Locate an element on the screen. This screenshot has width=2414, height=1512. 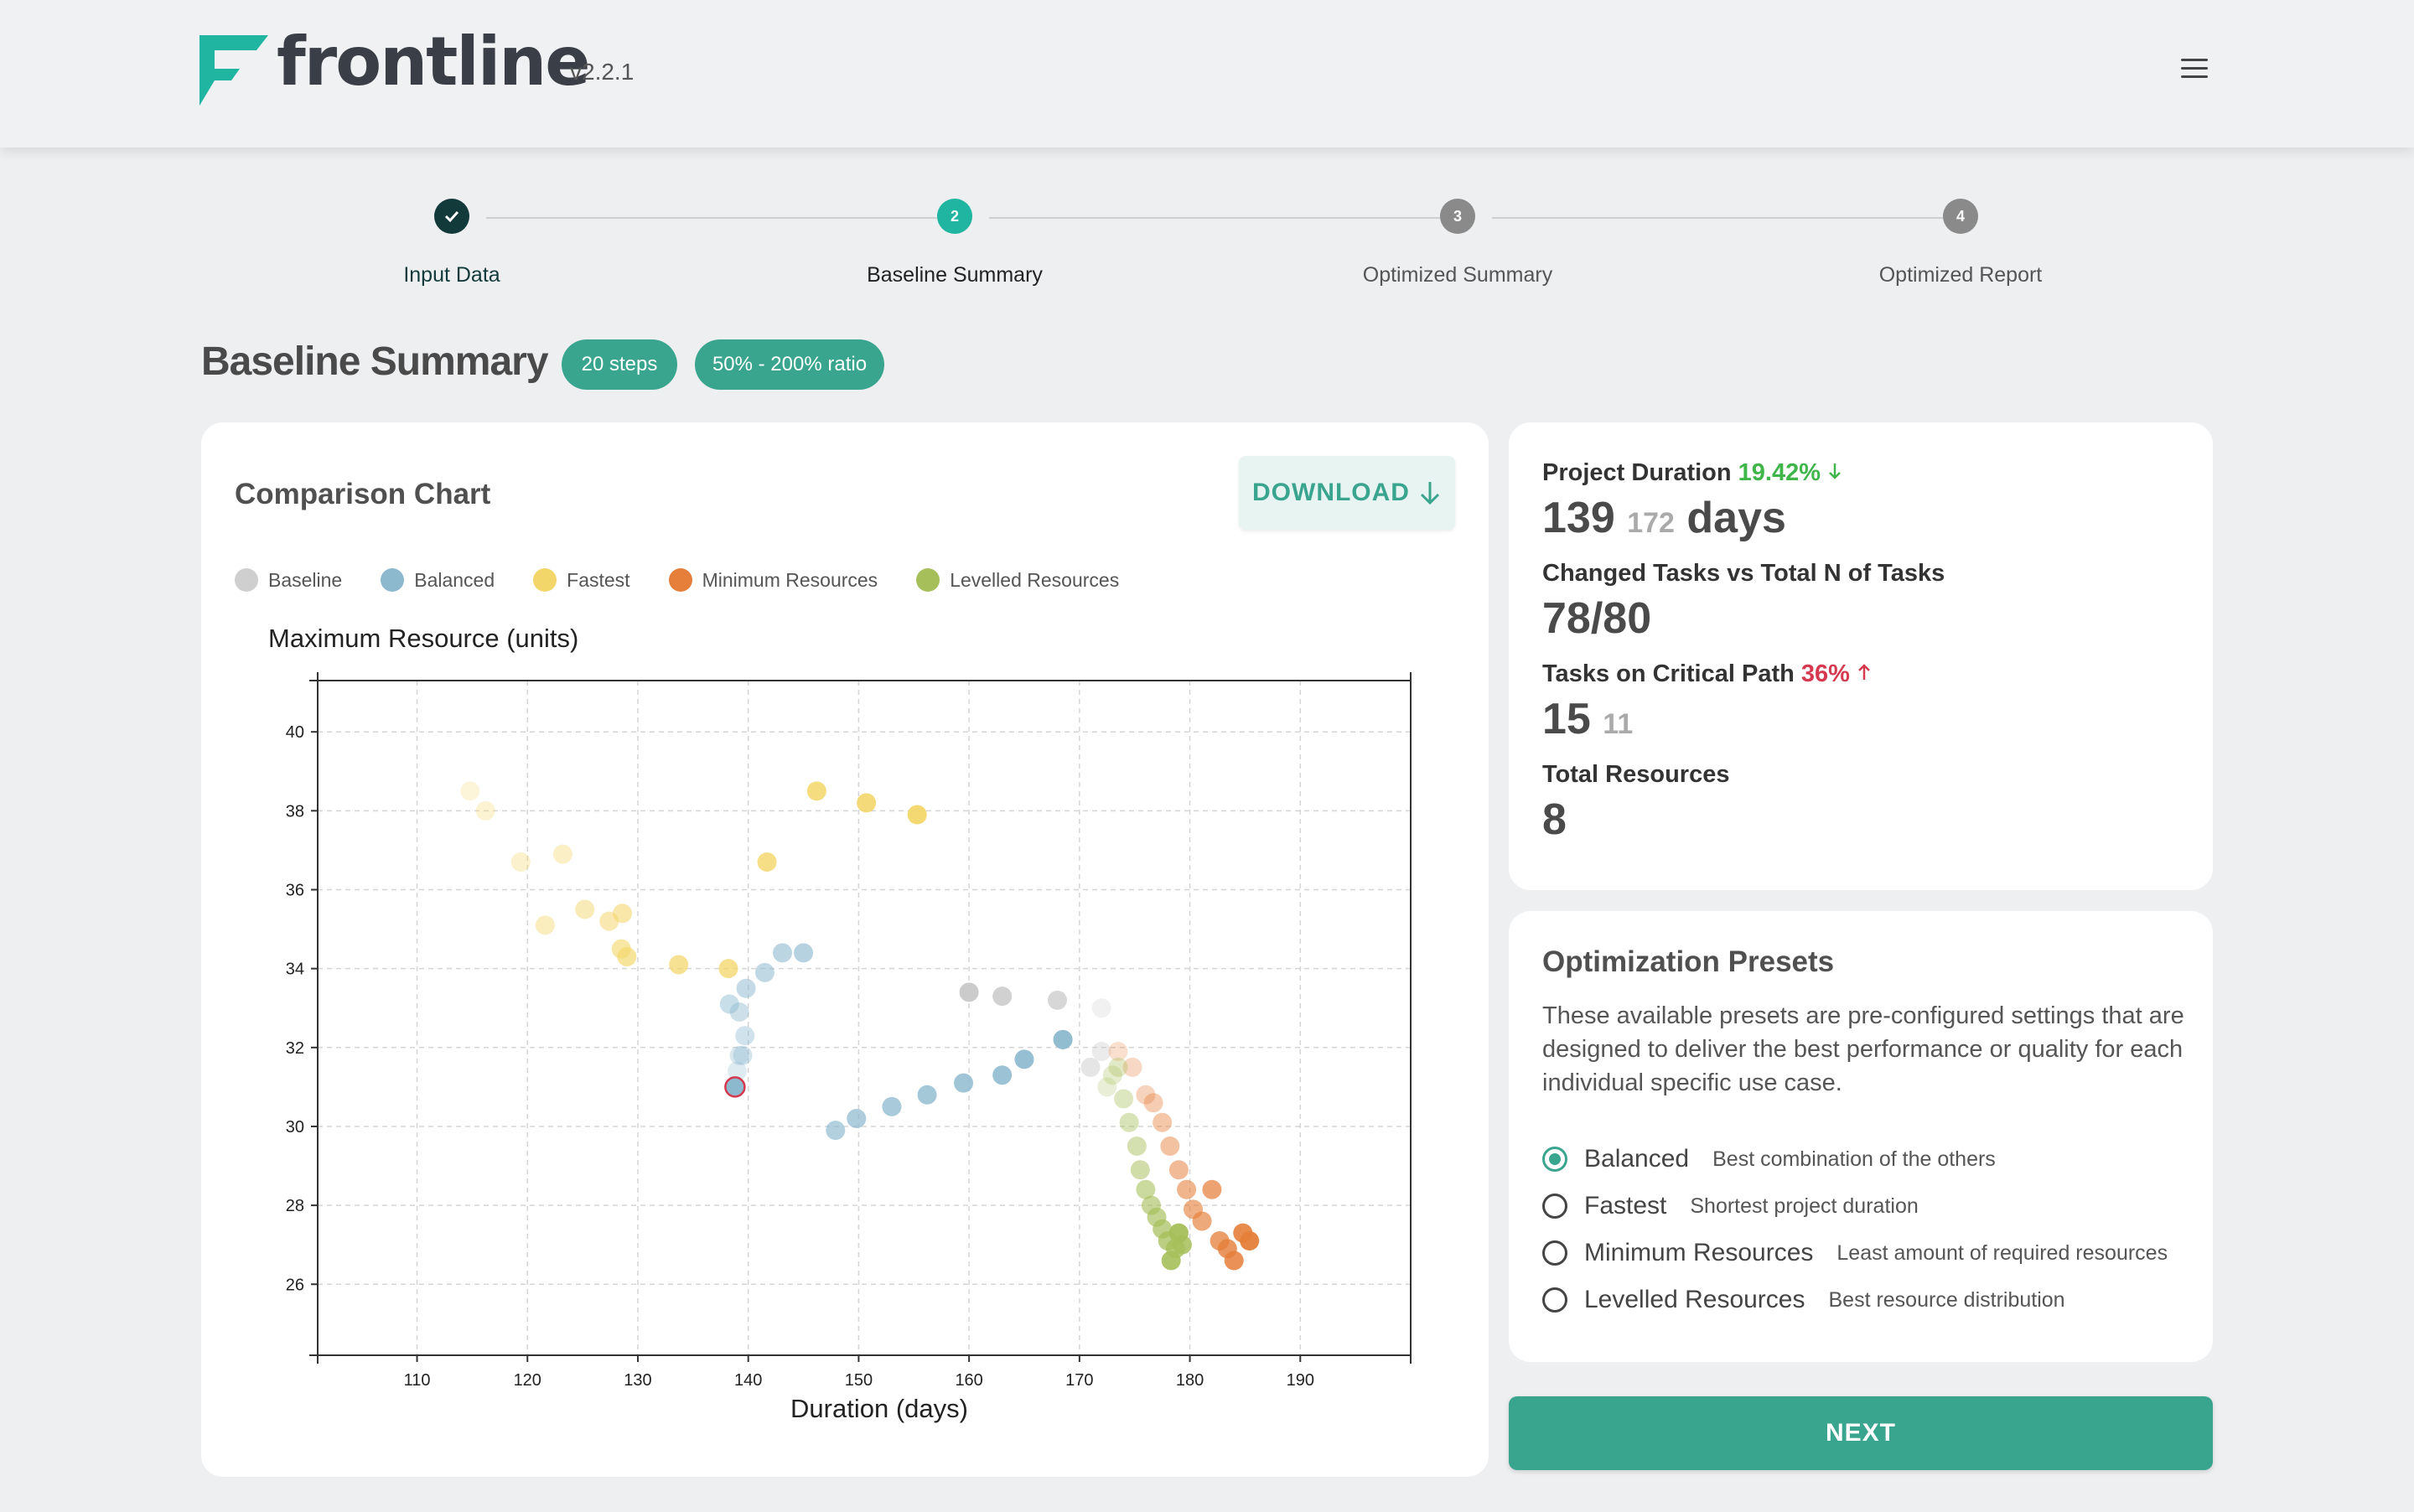
step-1-label: Input Data is located at coordinates (451, 275).